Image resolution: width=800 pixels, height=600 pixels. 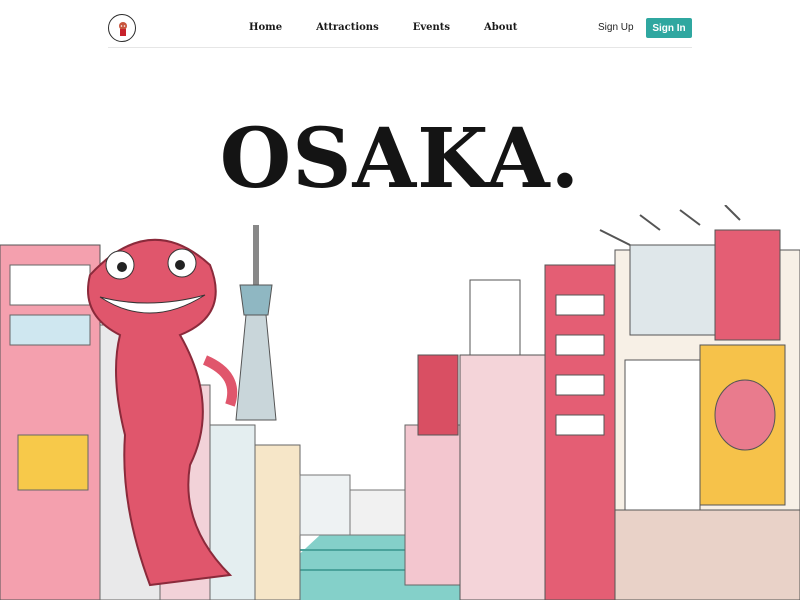 What do you see at coordinates (400, 159) in the screenshot?
I see `hero-title: OSAKA.` at bounding box center [400, 159].